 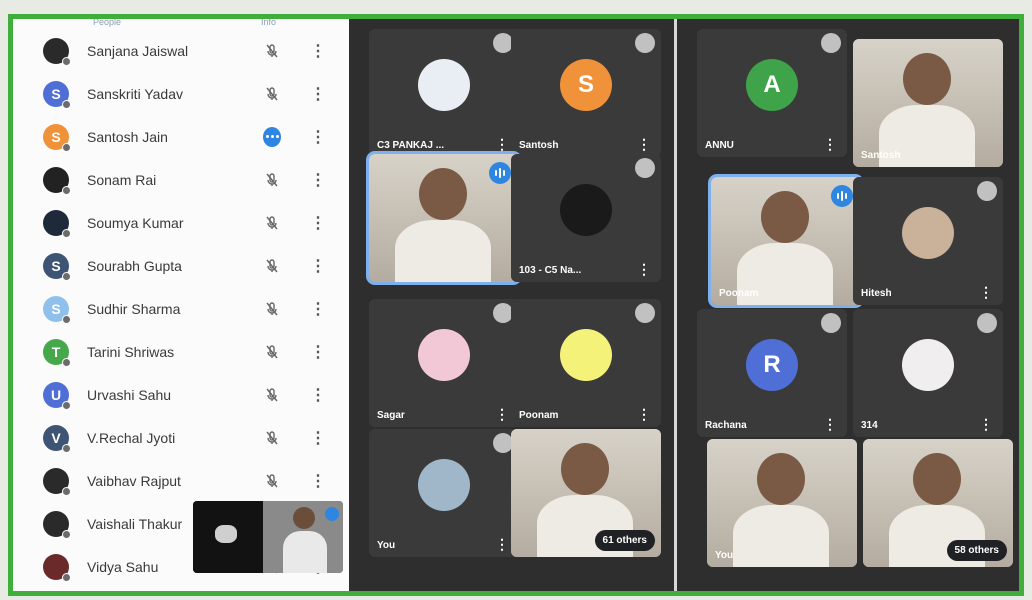 What do you see at coordinates (881, 155) in the screenshot?
I see `tile-name: Santosh` at bounding box center [881, 155].